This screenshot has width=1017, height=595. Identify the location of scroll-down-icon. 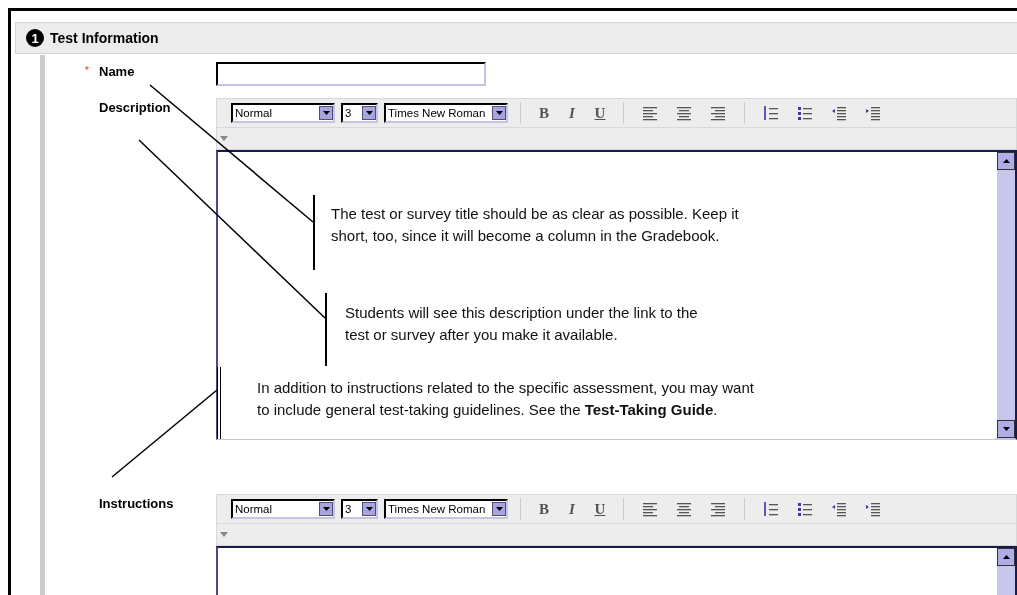
(1006, 429).